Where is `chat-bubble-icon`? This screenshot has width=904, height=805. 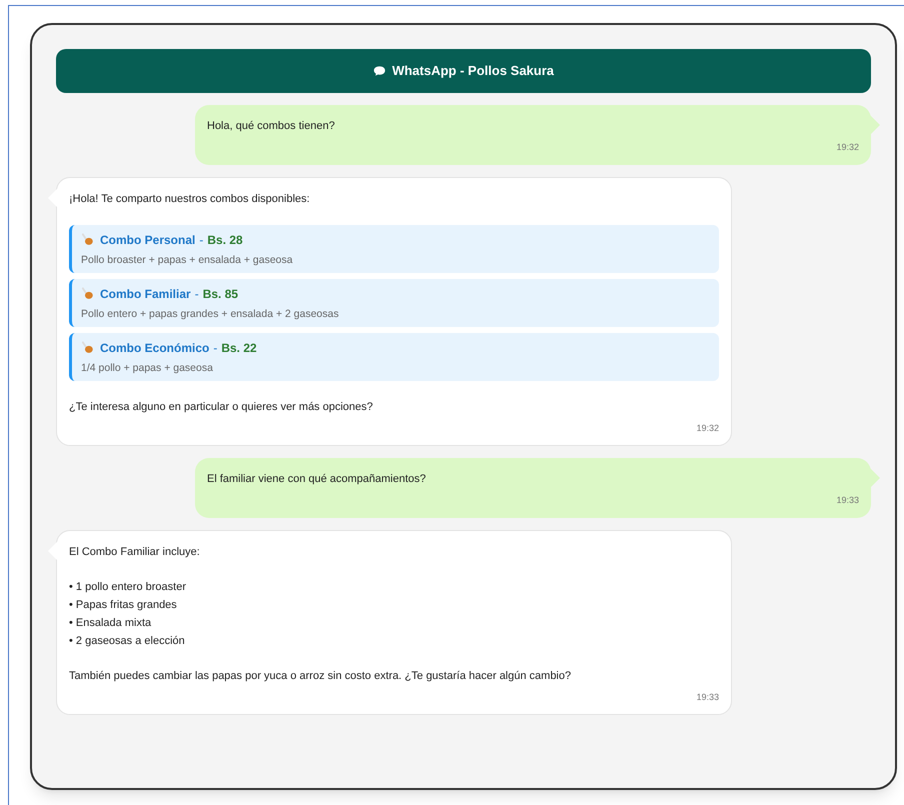
chat-bubble-icon is located at coordinates (379, 71).